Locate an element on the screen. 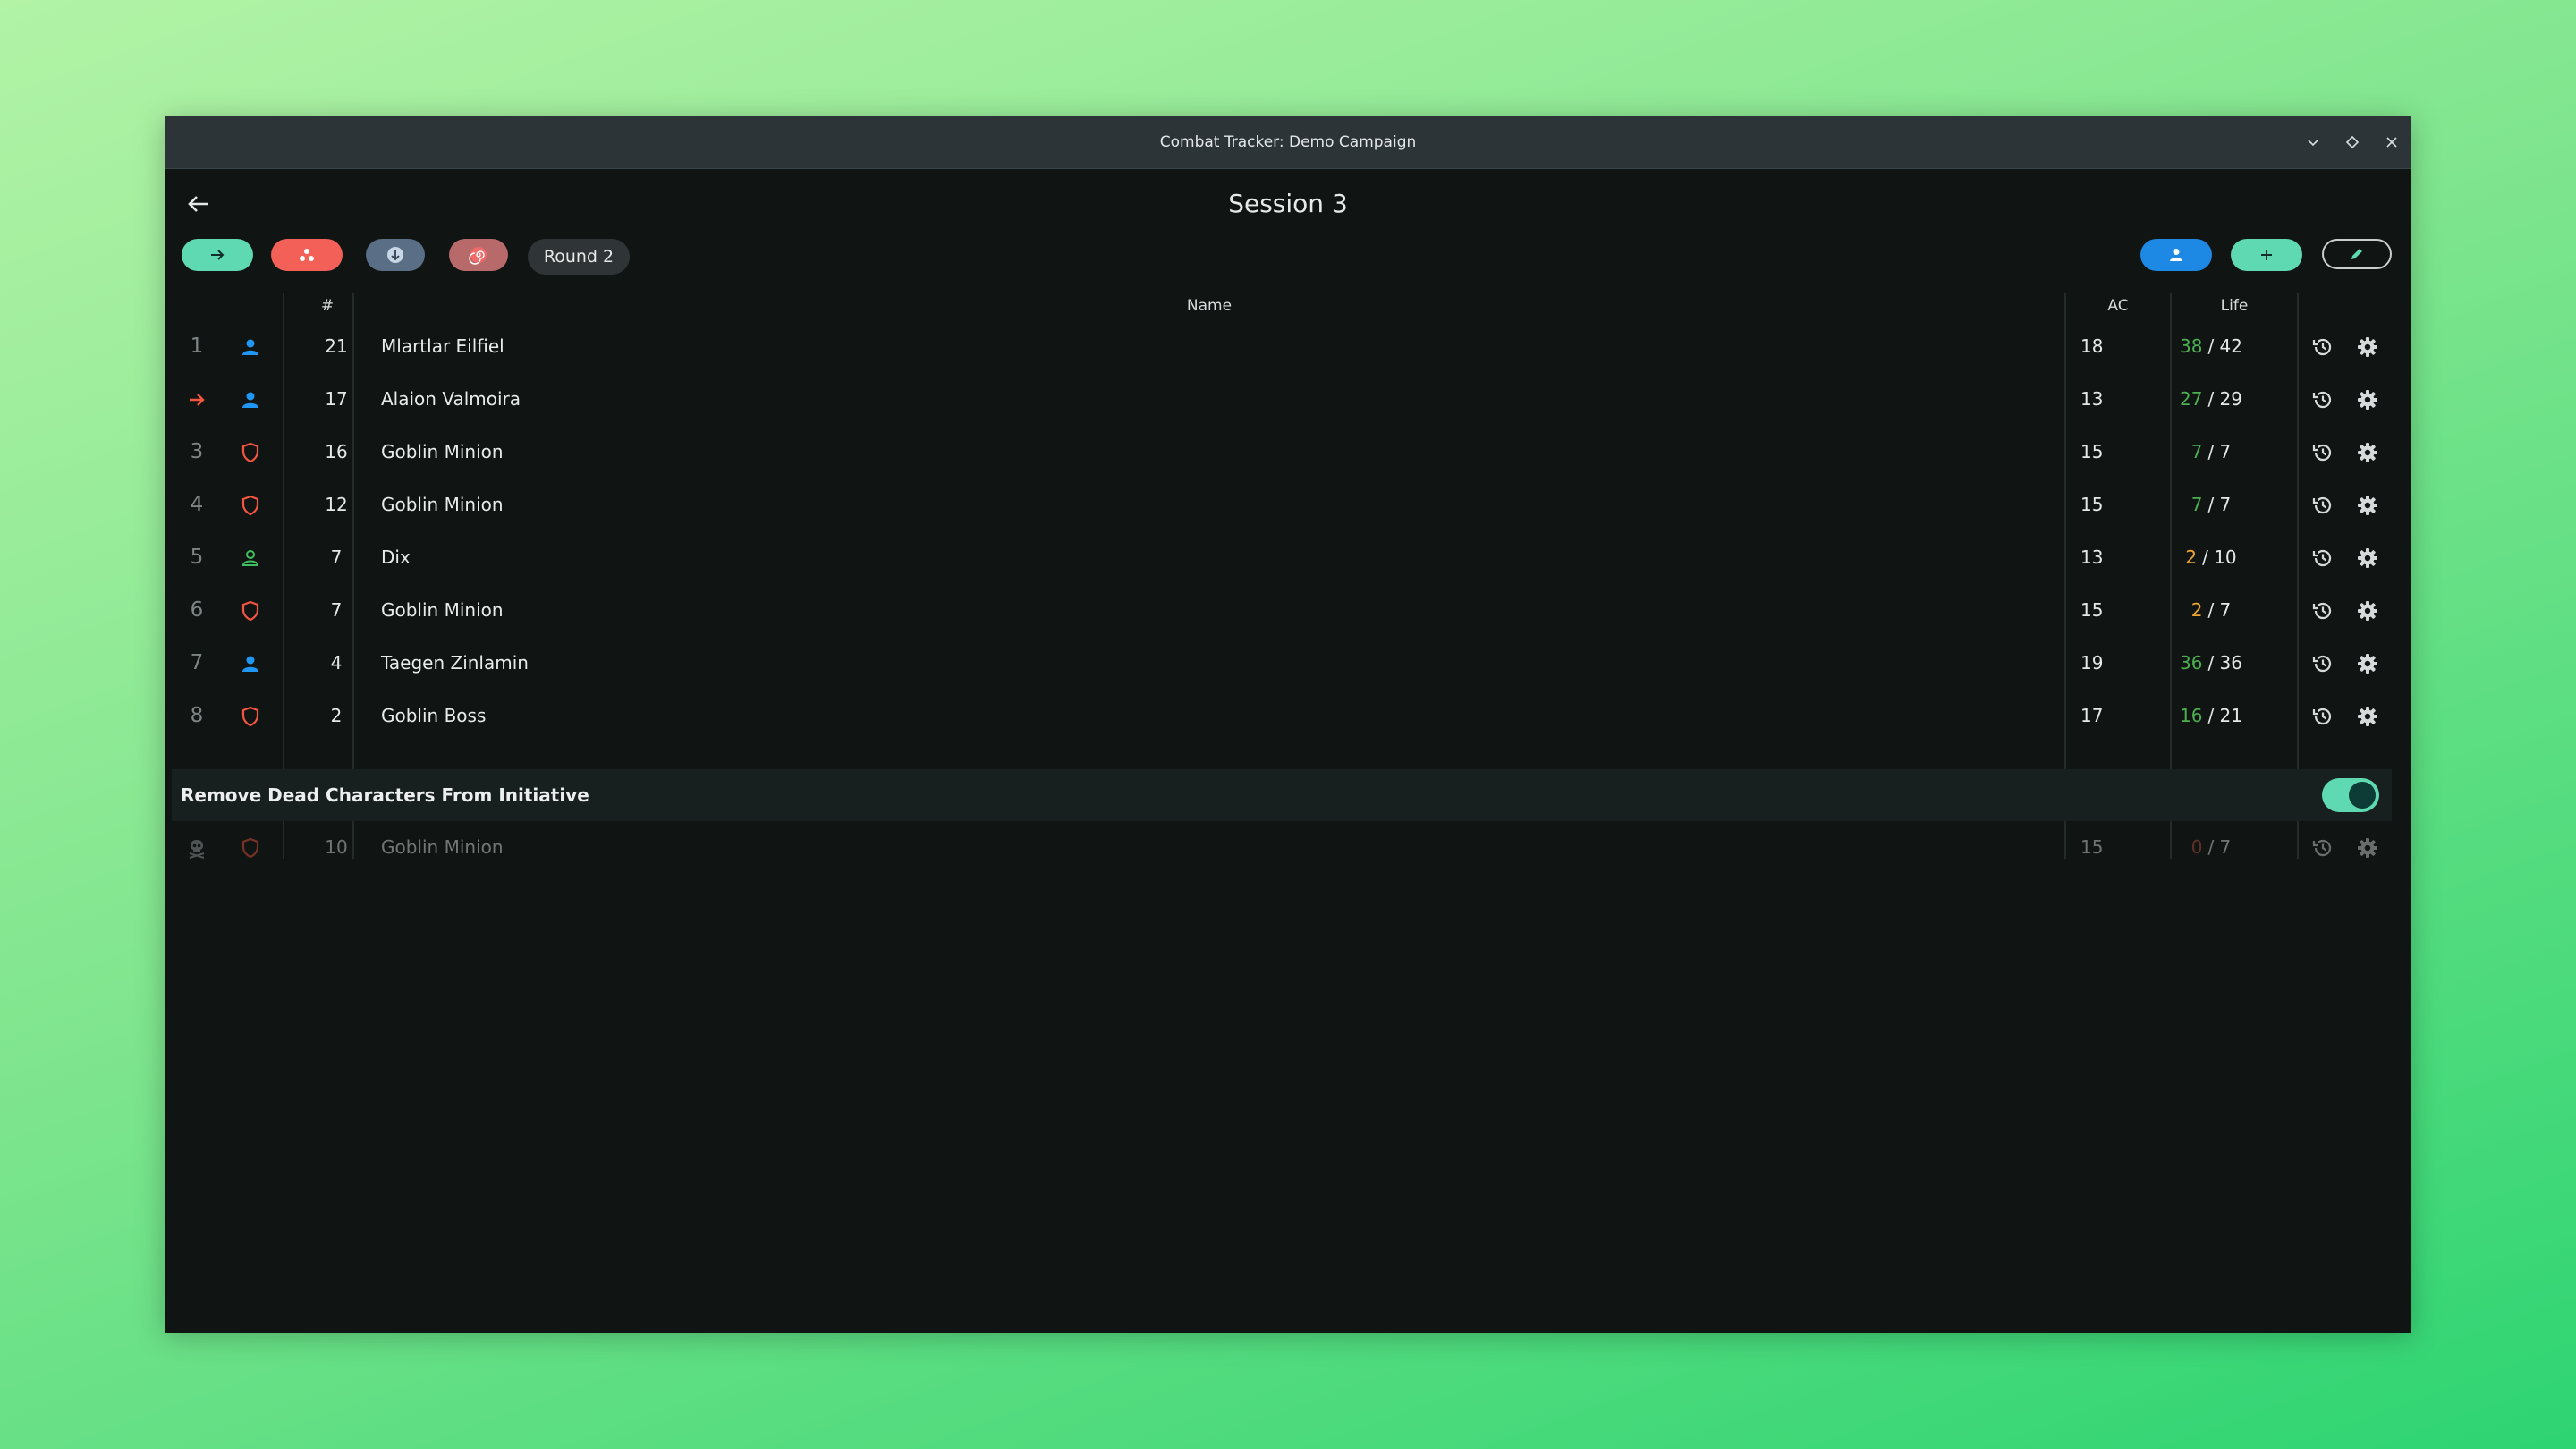  character-name: Alaion Valmoira is located at coordinates (451, 399).